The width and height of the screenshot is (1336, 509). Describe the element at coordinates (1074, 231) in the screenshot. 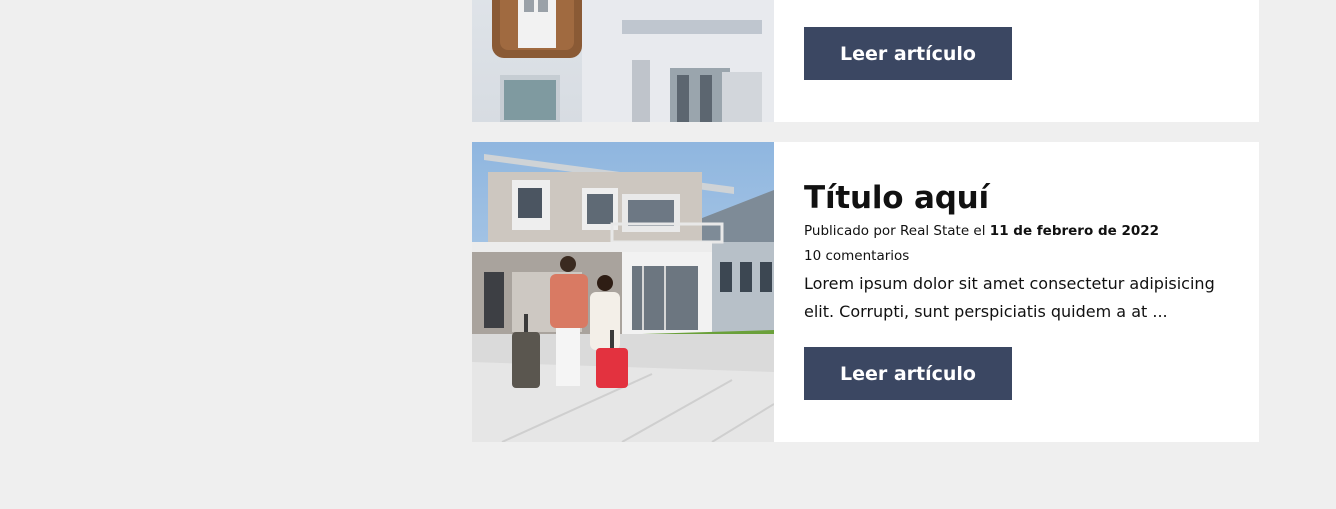

I see `post-date: 11 de febrero de 2022` at that location.